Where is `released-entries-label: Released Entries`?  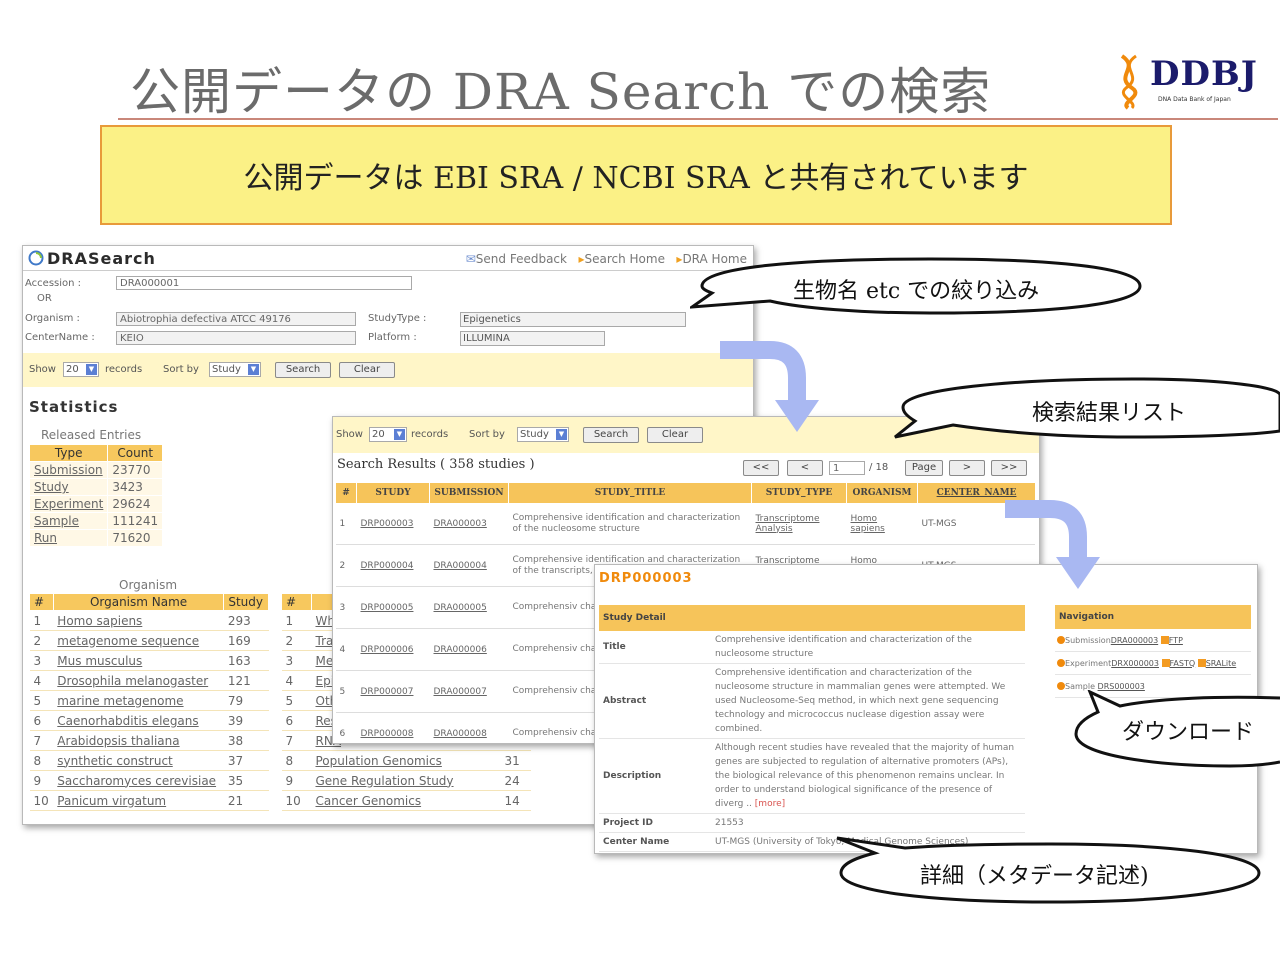 released-entries-label: Released Entries is located at coordinates (91, 435).